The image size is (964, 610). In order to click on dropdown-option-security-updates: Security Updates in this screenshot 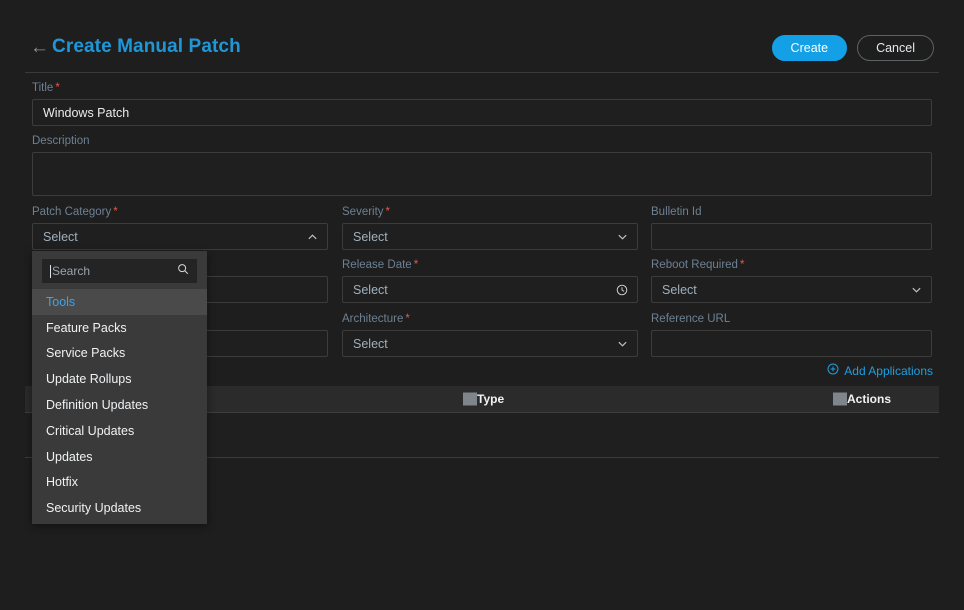, I will do `click(119, 508)`.